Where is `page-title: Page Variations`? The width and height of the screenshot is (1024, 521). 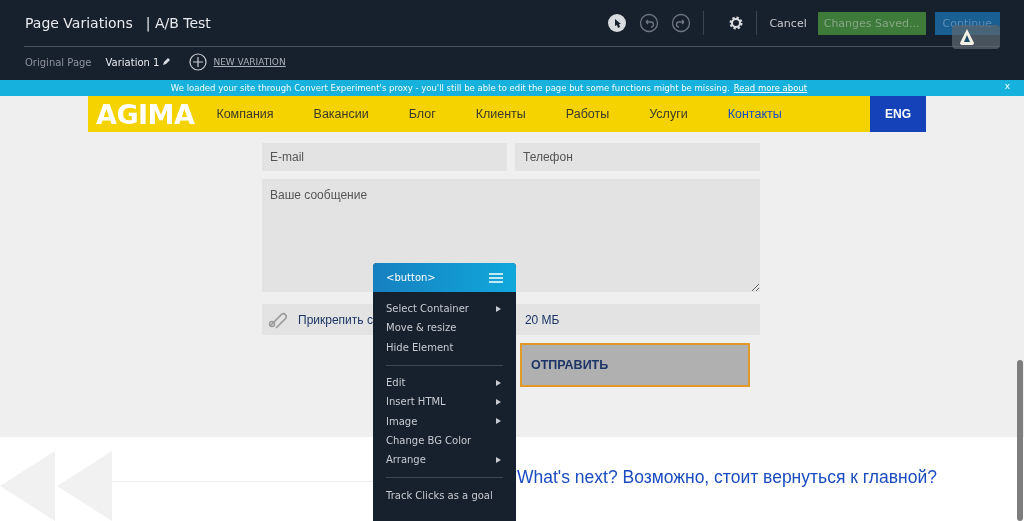 page-title: Page Variations is located at coordinates (79, 23).